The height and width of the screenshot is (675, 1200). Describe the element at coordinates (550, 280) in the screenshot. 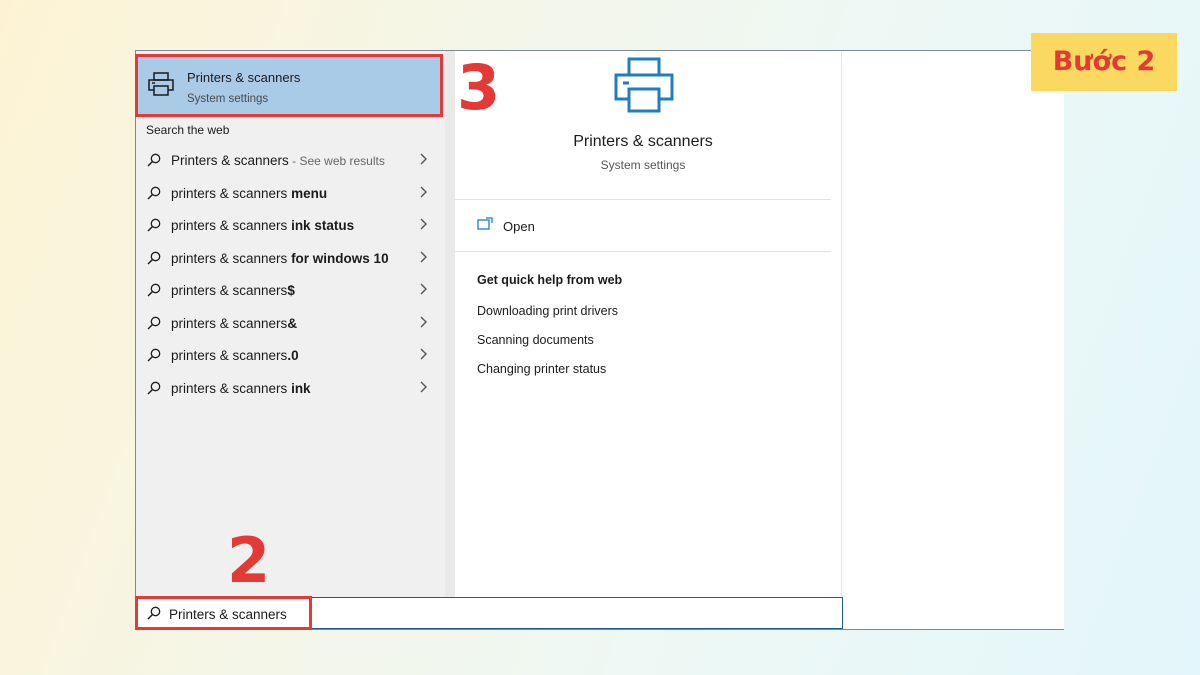

I see `quick-help-heading: Get quick help from web` at that location.